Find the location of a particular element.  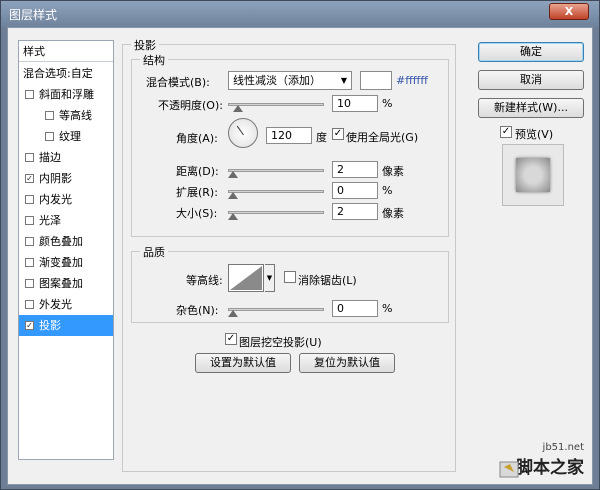

sidebar-item-label: 混合选项:自定 is located at coordinates (58, 73).